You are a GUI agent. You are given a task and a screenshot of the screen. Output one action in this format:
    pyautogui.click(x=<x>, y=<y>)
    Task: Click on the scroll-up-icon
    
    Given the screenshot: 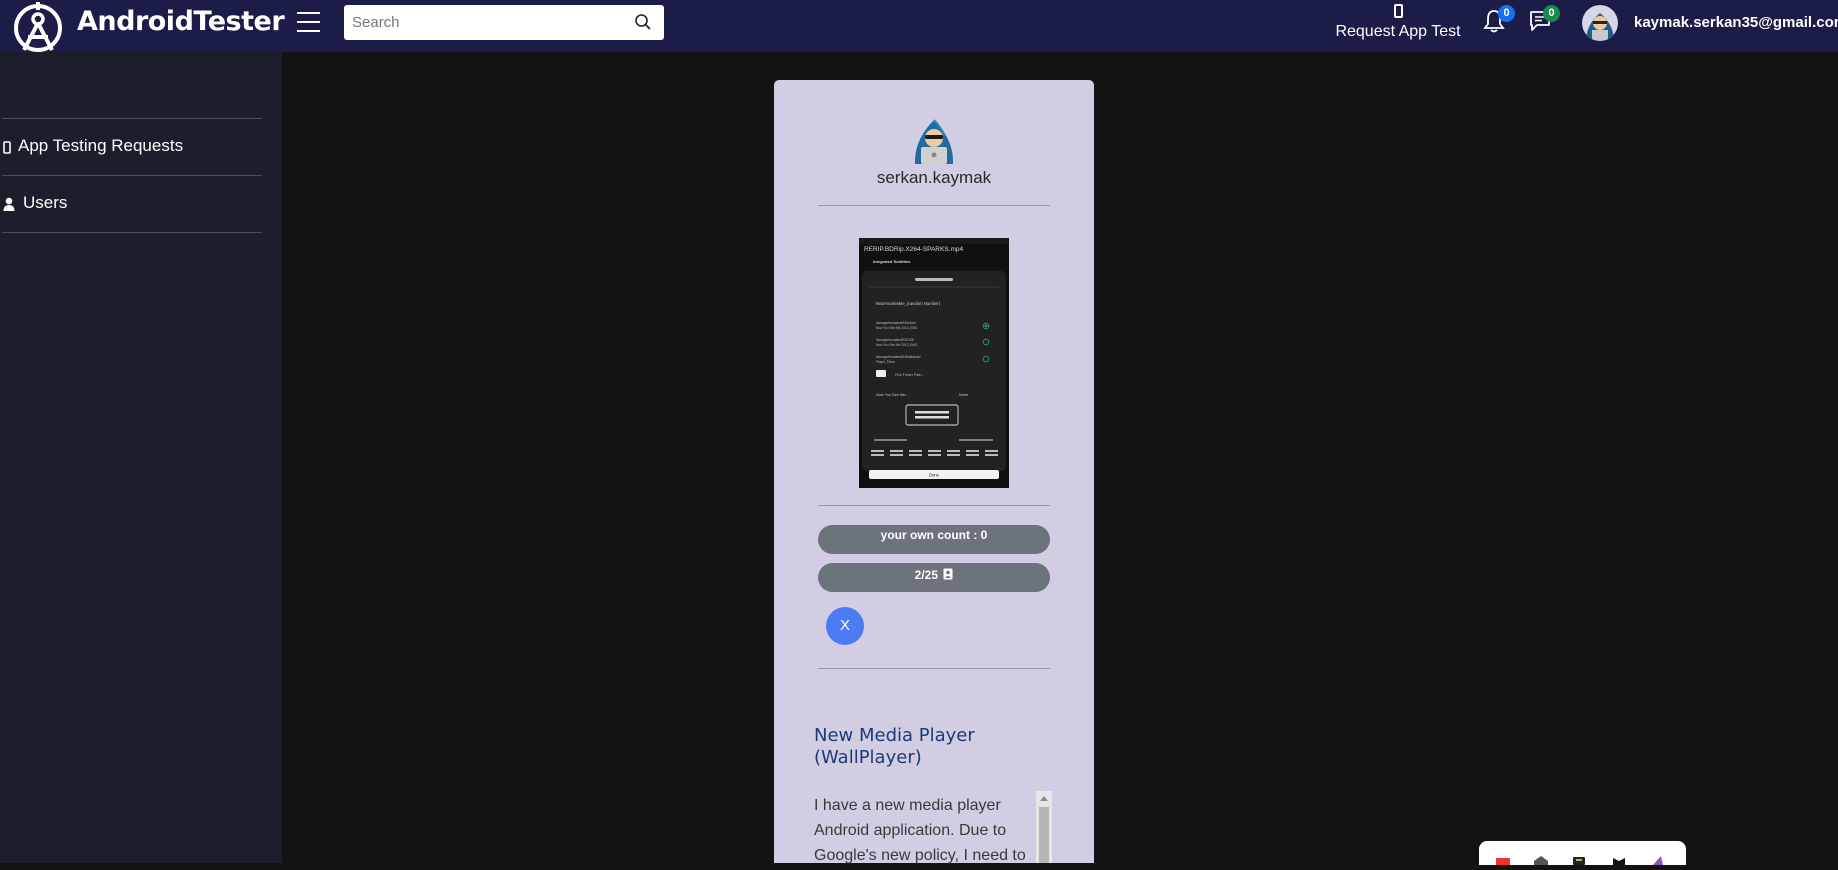 What is the action you would take?
    pyautogui.click(x=1044, y=798)
    